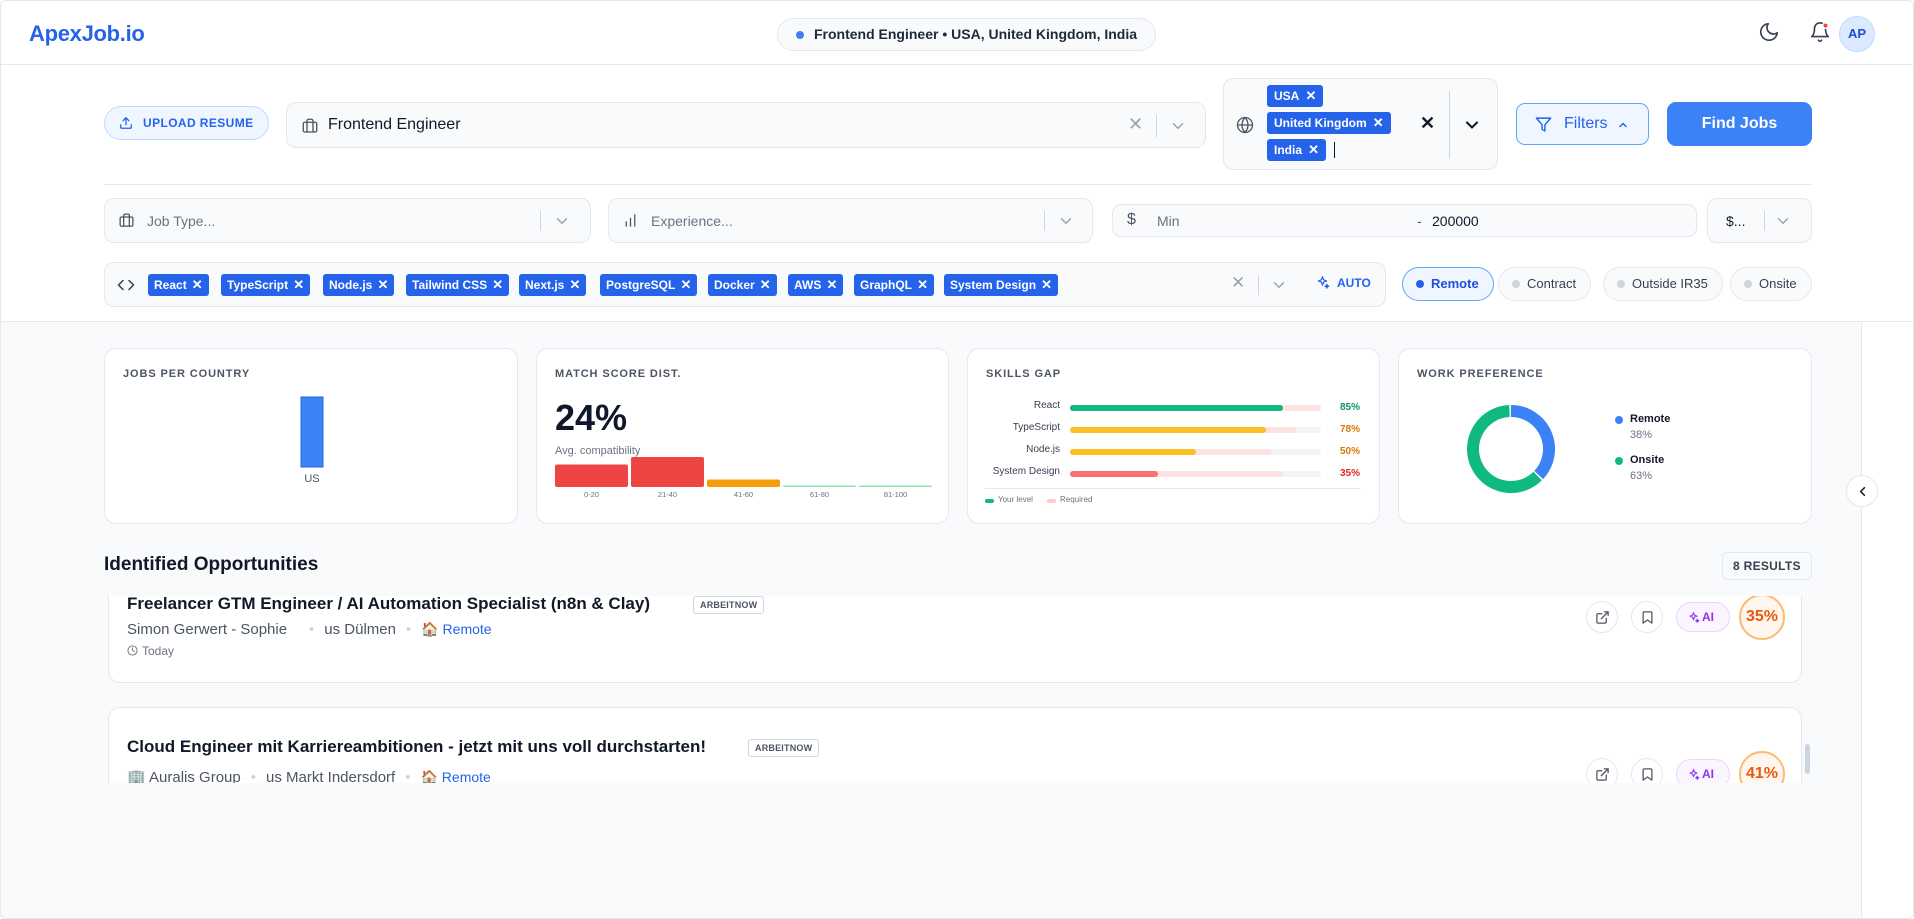 This screenshot has height=919, width=1914. Describe the element at coordinates (186, 123) in the screenshot. I see `upload-resume-button: UPLOAD RESUME` at that location.